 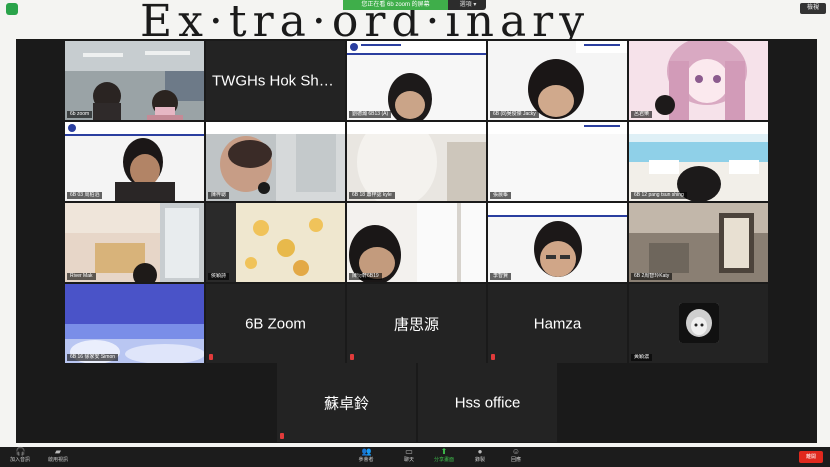 What do you see at coordinates (58, 451) in the screenshot?
I see `video-off-icon: ▰` at bounding box center [58, 451].